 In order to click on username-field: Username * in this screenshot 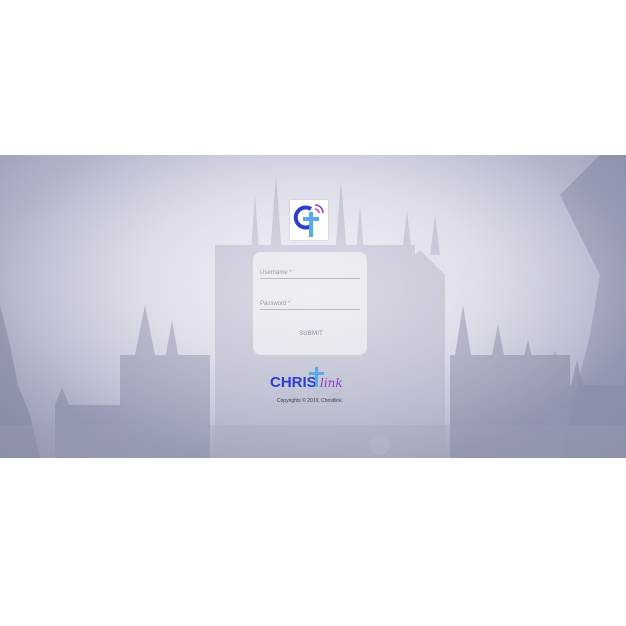, I will do `click(310, 271)`.